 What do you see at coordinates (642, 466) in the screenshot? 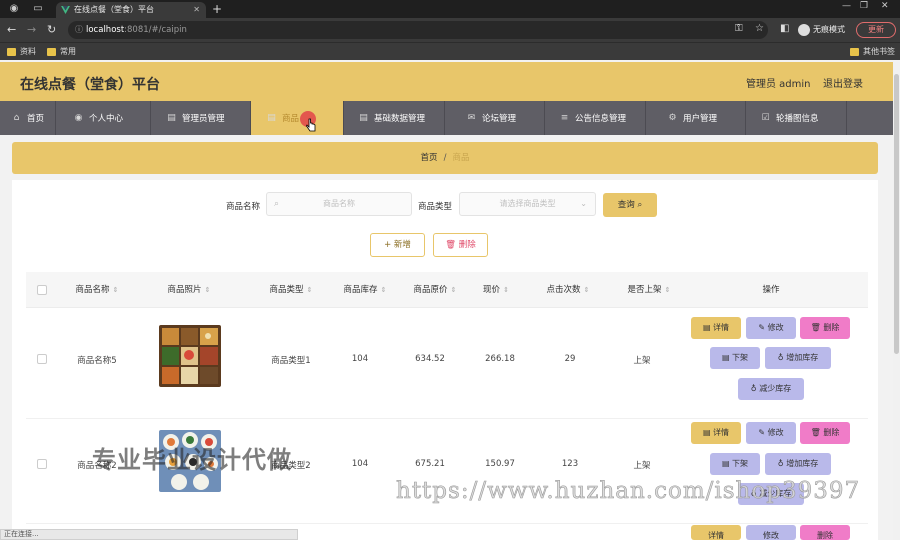
I see `cell-listed: 上架` at bounding box center [642, 466].